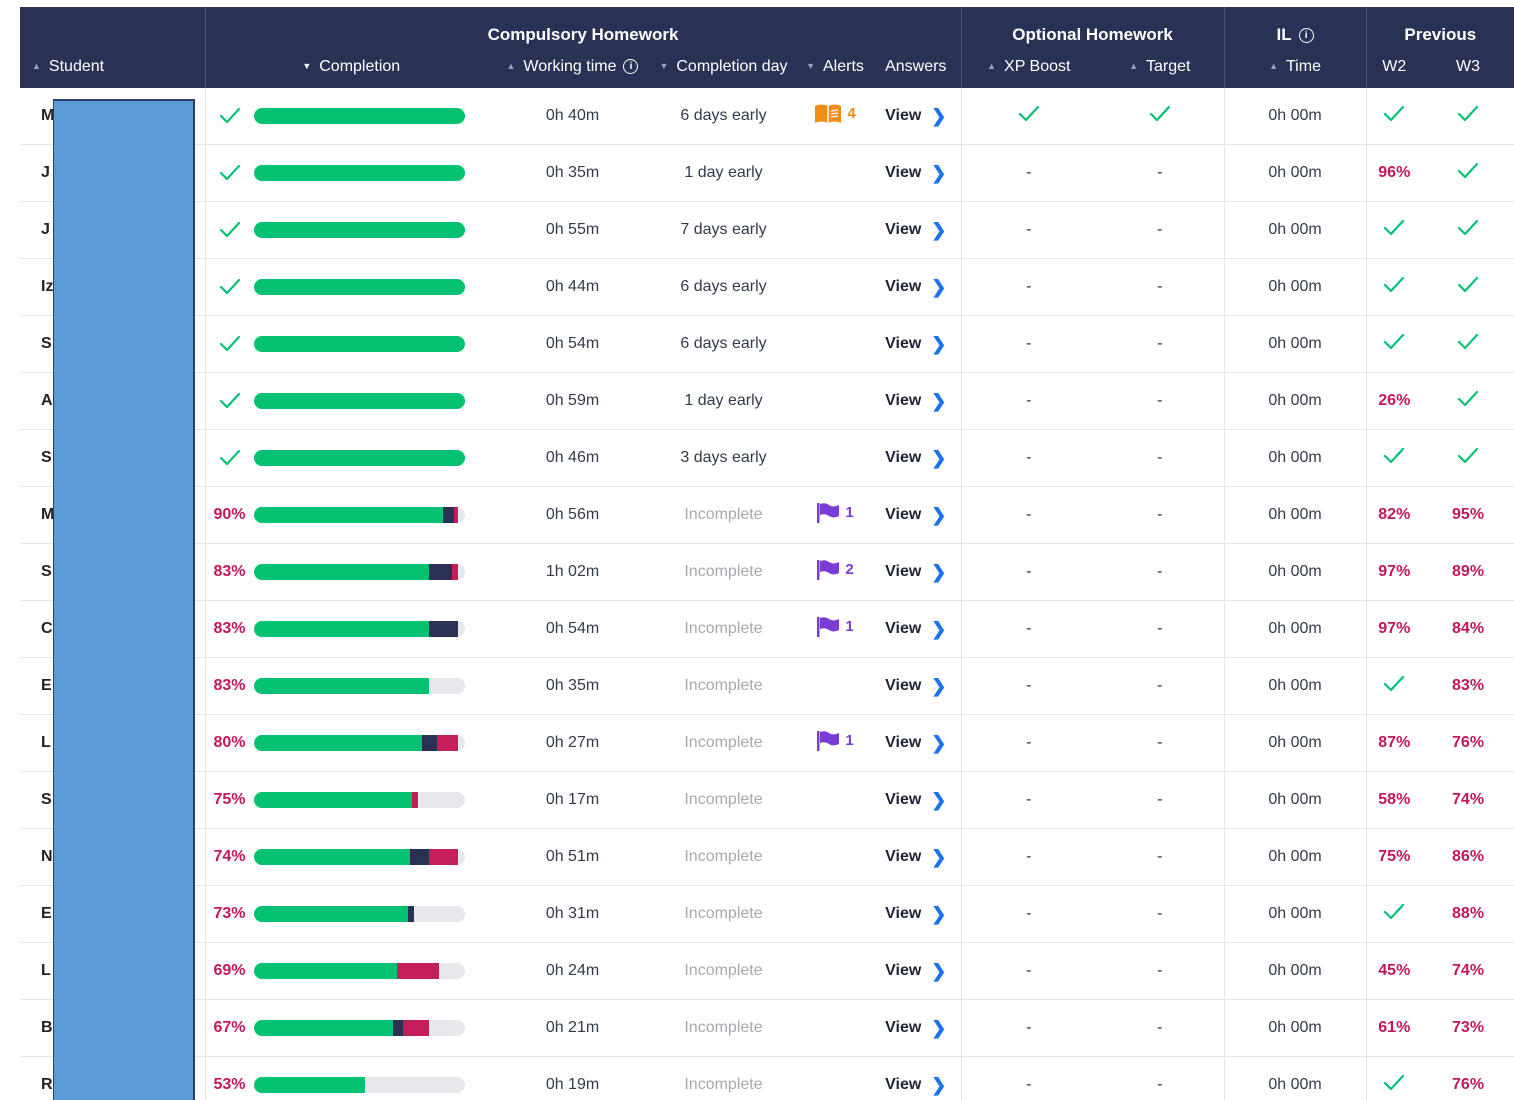 The image size is (1514, 1100). I want to click on table-row: S 0h 54m 6 days early View ❯ - - 0h 00m, so click(767, 344).